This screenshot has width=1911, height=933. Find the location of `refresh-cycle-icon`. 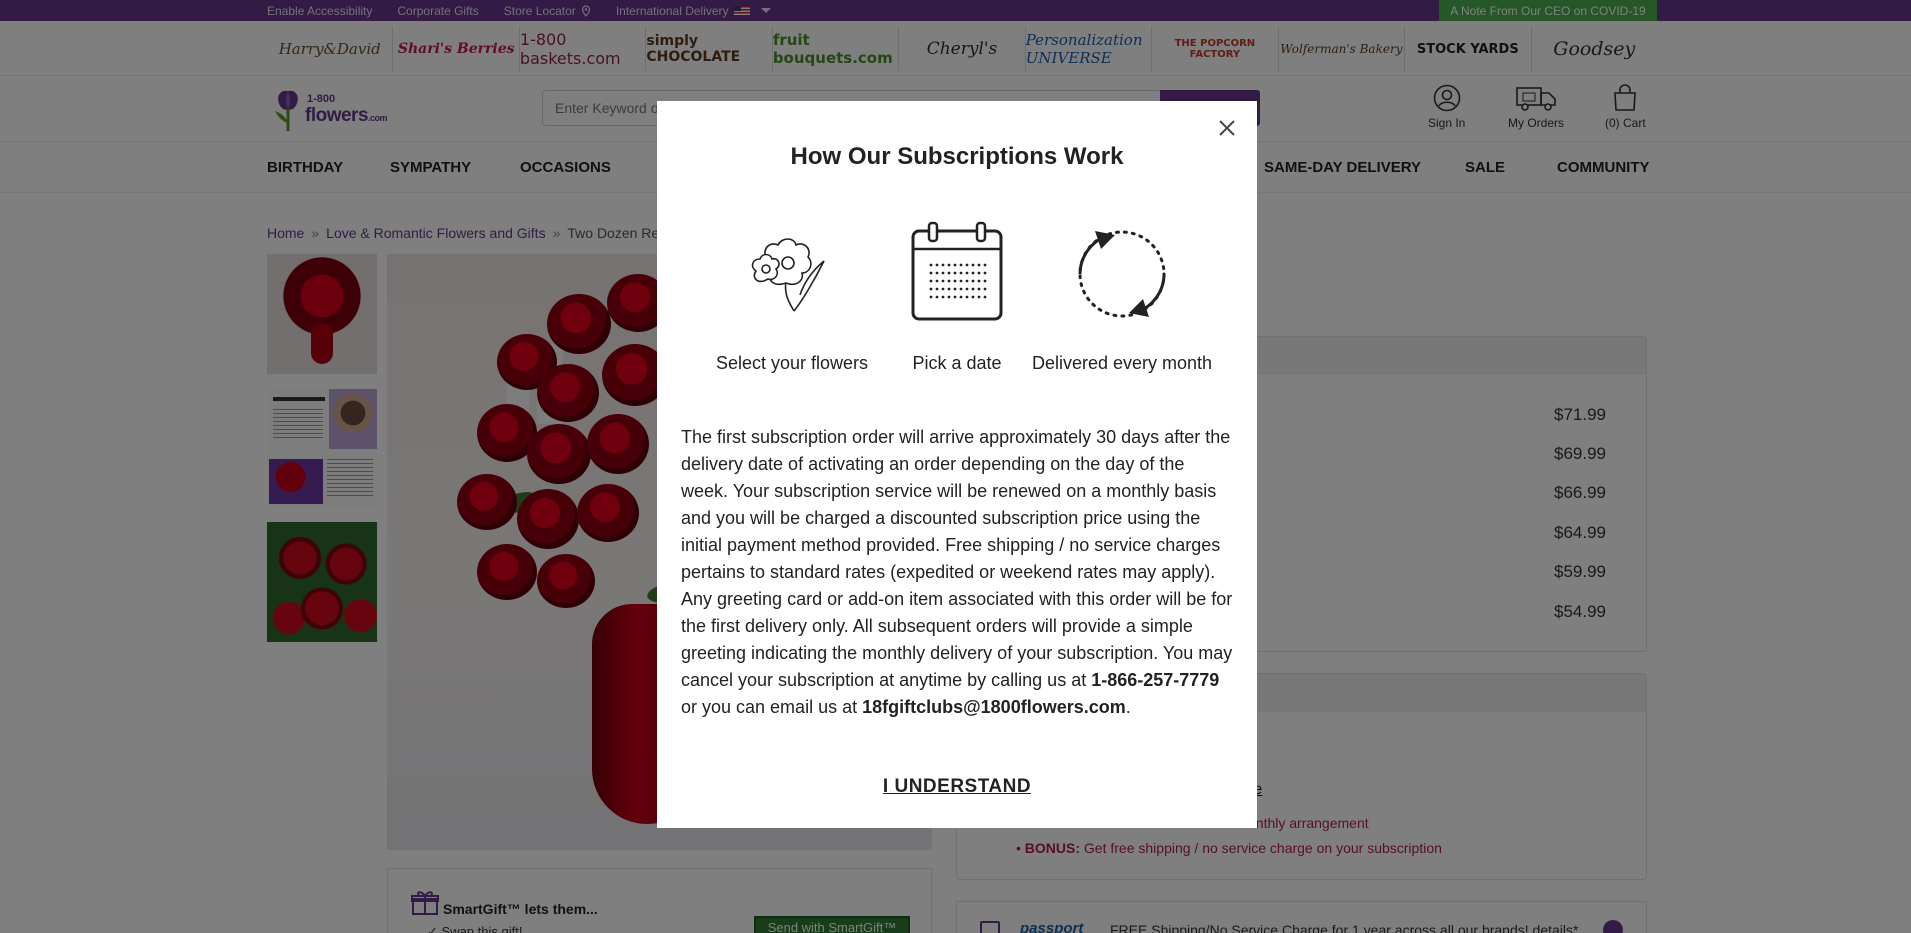

refresh-cycle-icon is located at coordinates (1122, 274).